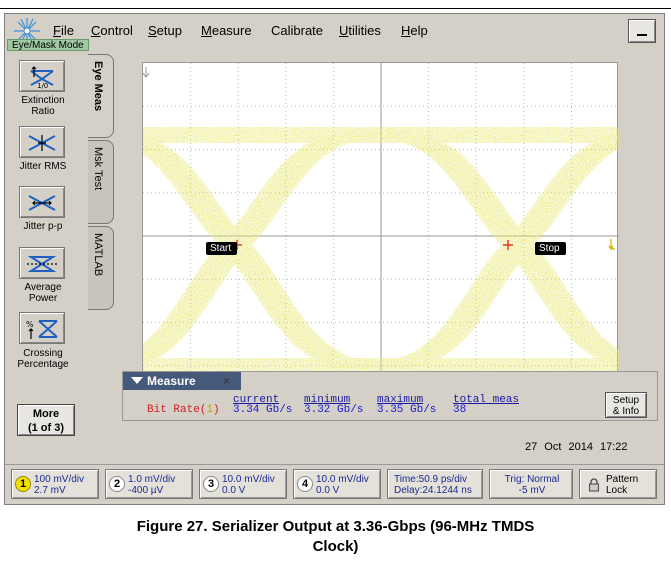 The image size is (671, 581). What do you see at coordinates (101, 96) in the screenshot?
I see `tab-eye-meas: Eye Meas` at bounding box center [101, 96].